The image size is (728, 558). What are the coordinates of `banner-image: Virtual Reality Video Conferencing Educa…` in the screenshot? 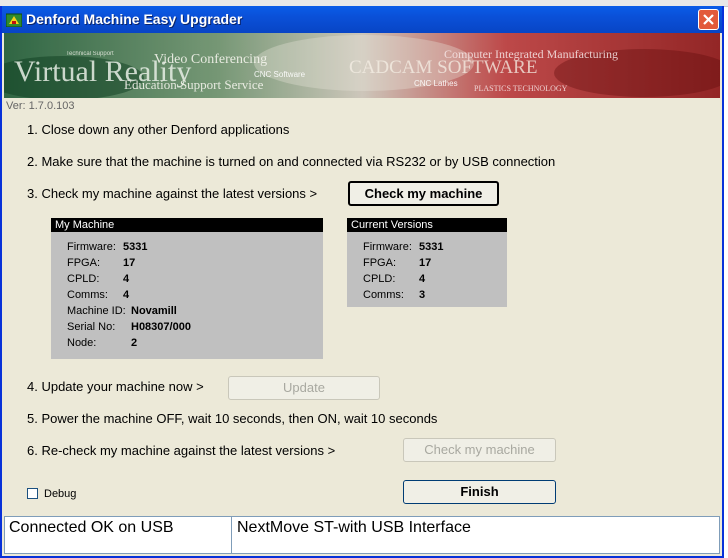 It's located at (362, 65).